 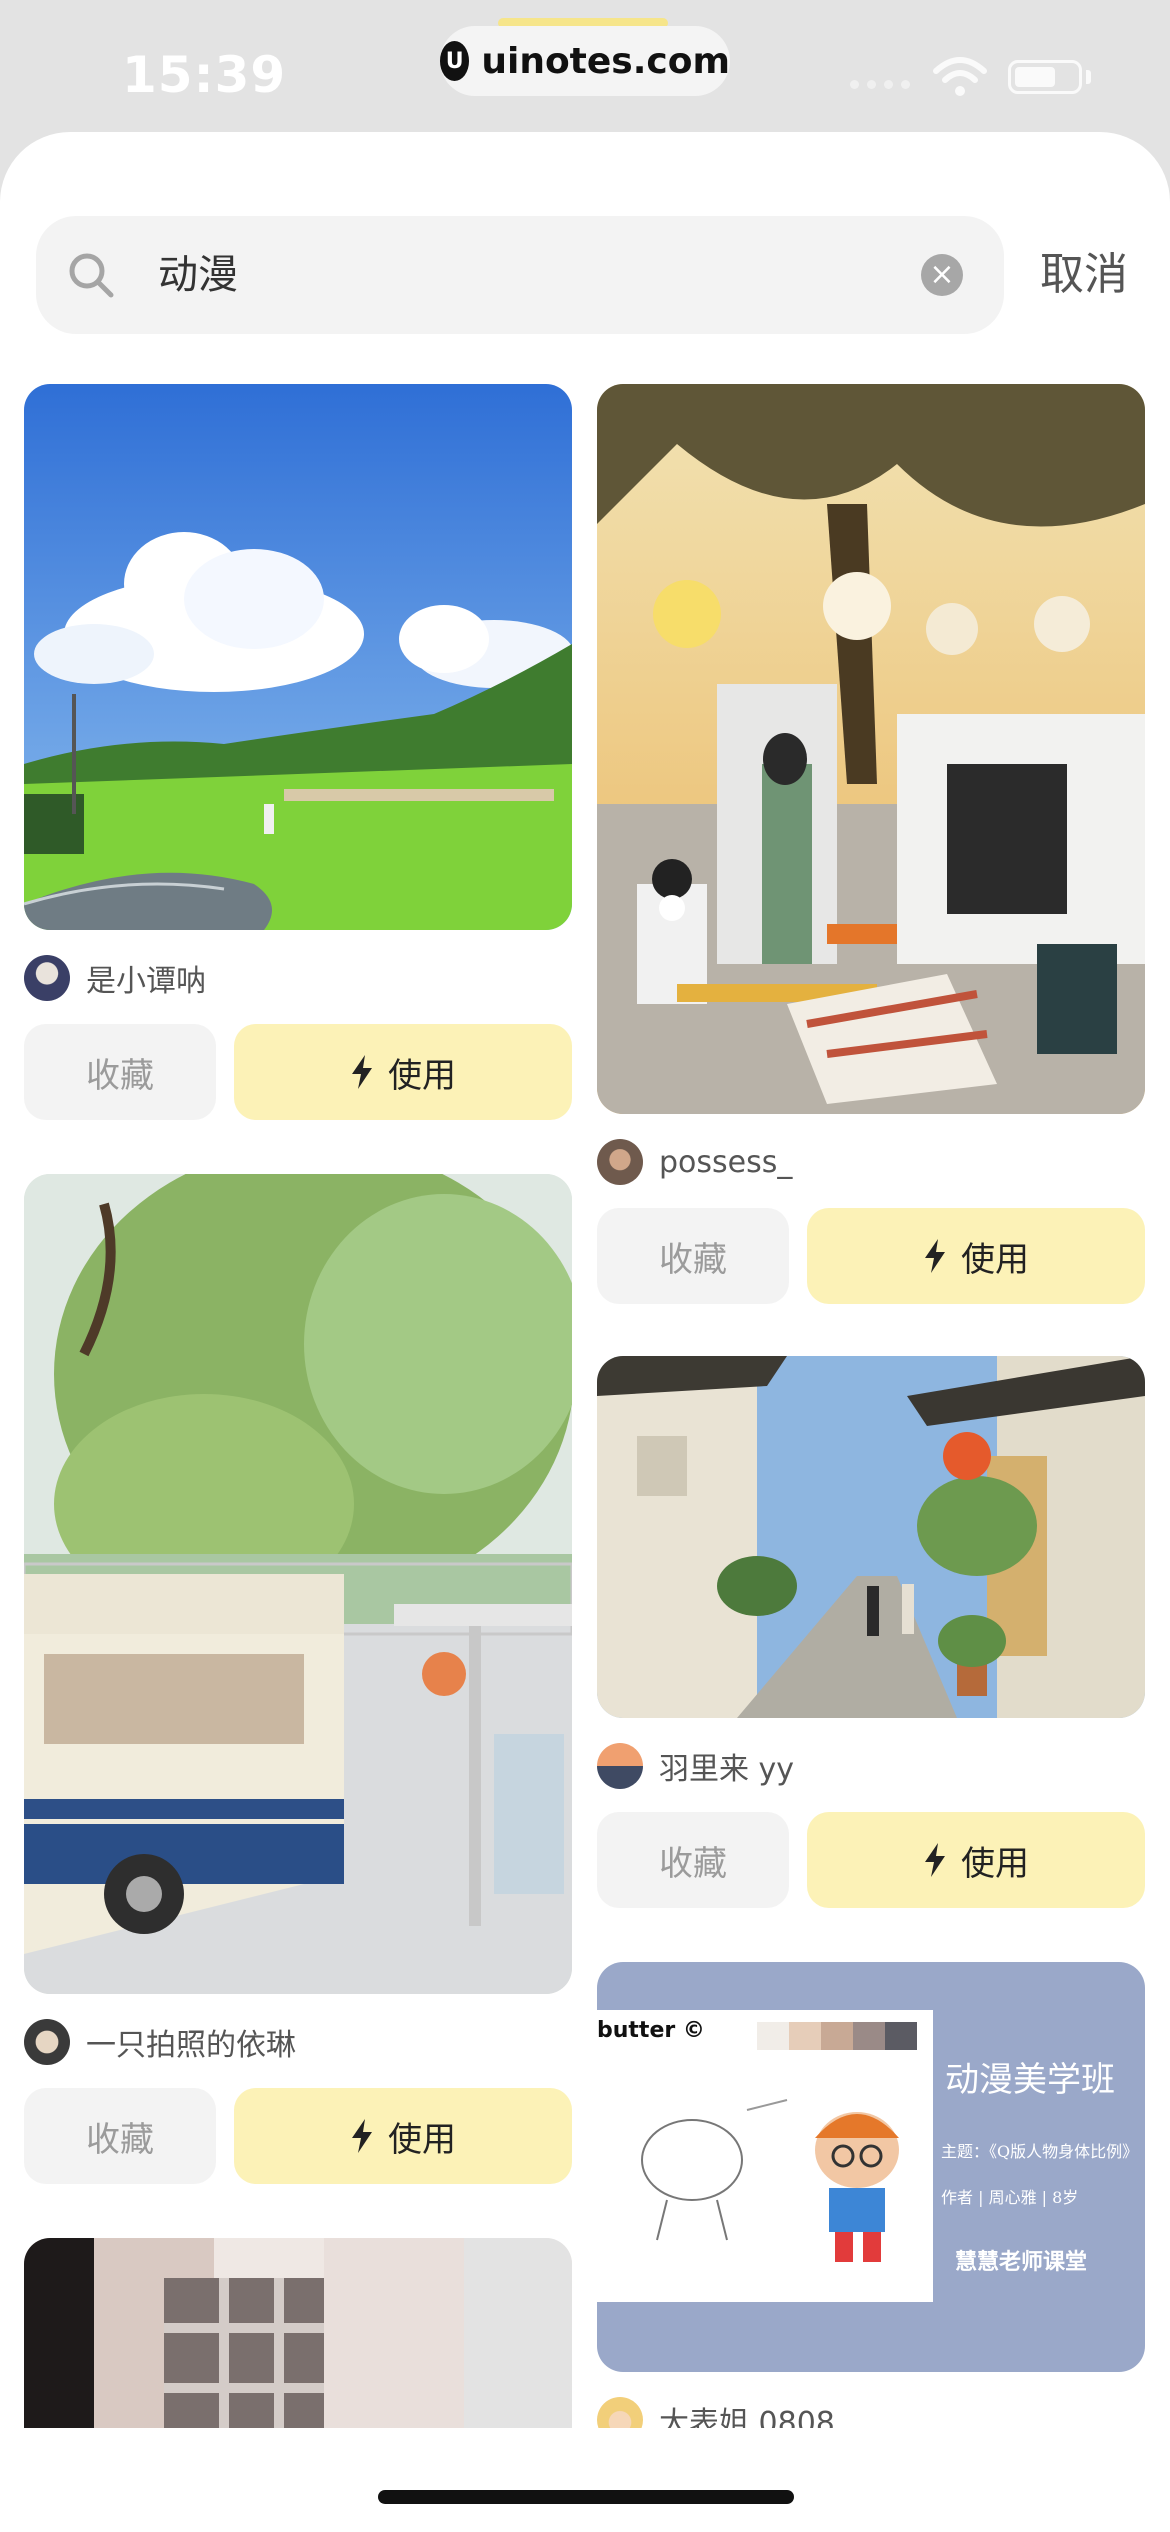 I want to click on poster-byline: 作者 | 周心雅 | 8岁, so click(x=1010, y=2197).